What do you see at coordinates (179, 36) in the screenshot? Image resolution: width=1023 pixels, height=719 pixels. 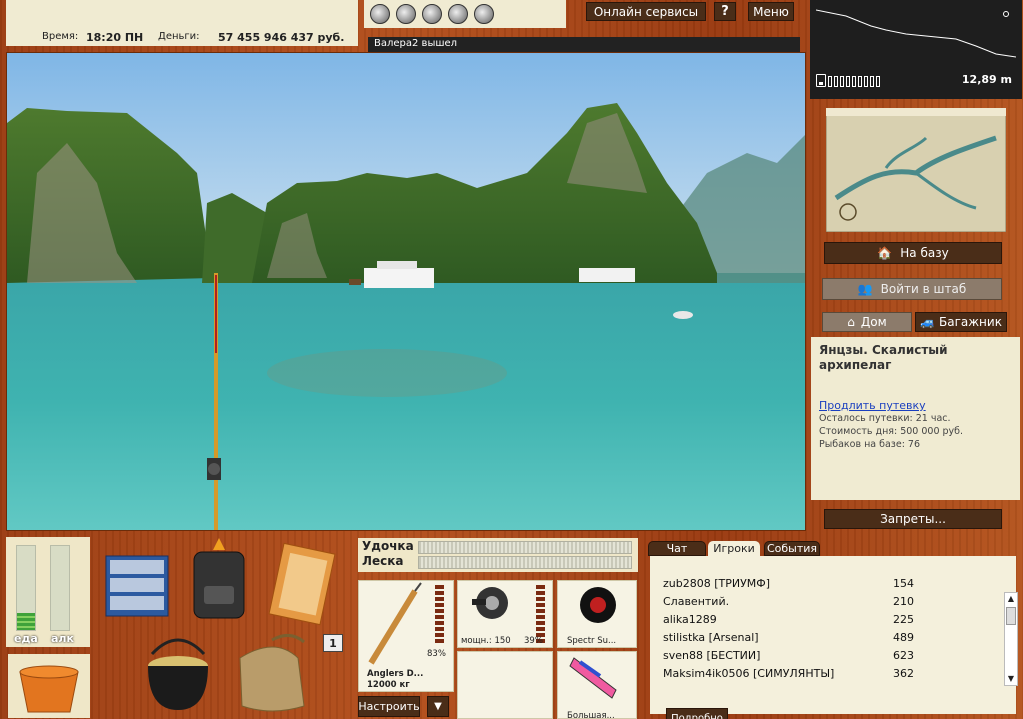 I see `money-label: Деньги:` at bounding box center [179, 36].